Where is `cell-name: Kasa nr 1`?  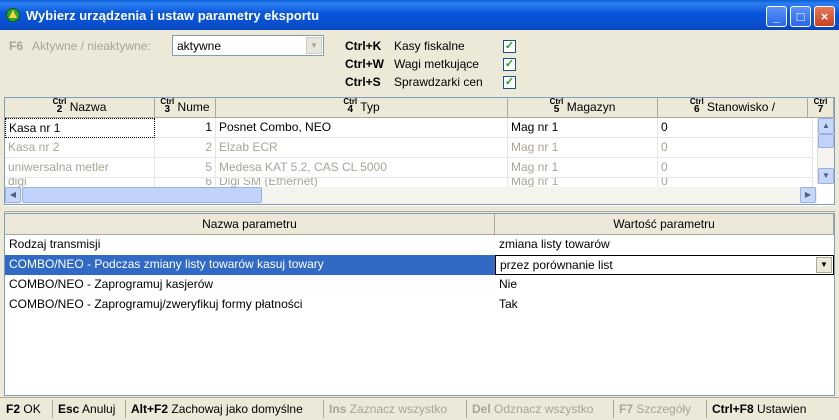 cell-name: Kasa nr 1 is located at coordinates (80, 128).